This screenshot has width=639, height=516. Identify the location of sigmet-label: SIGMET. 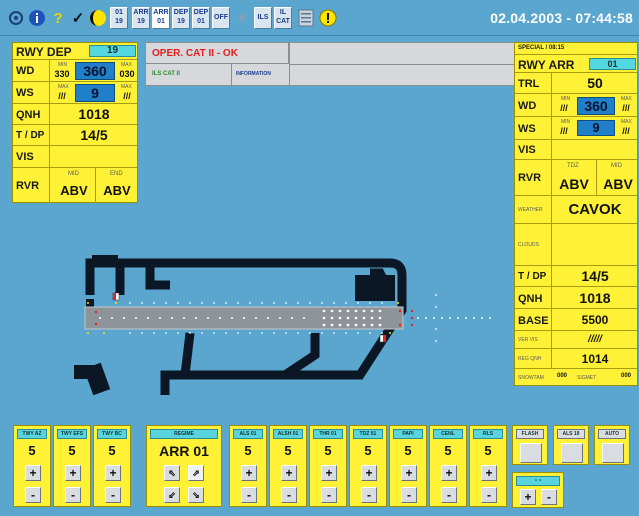
(587, 378).